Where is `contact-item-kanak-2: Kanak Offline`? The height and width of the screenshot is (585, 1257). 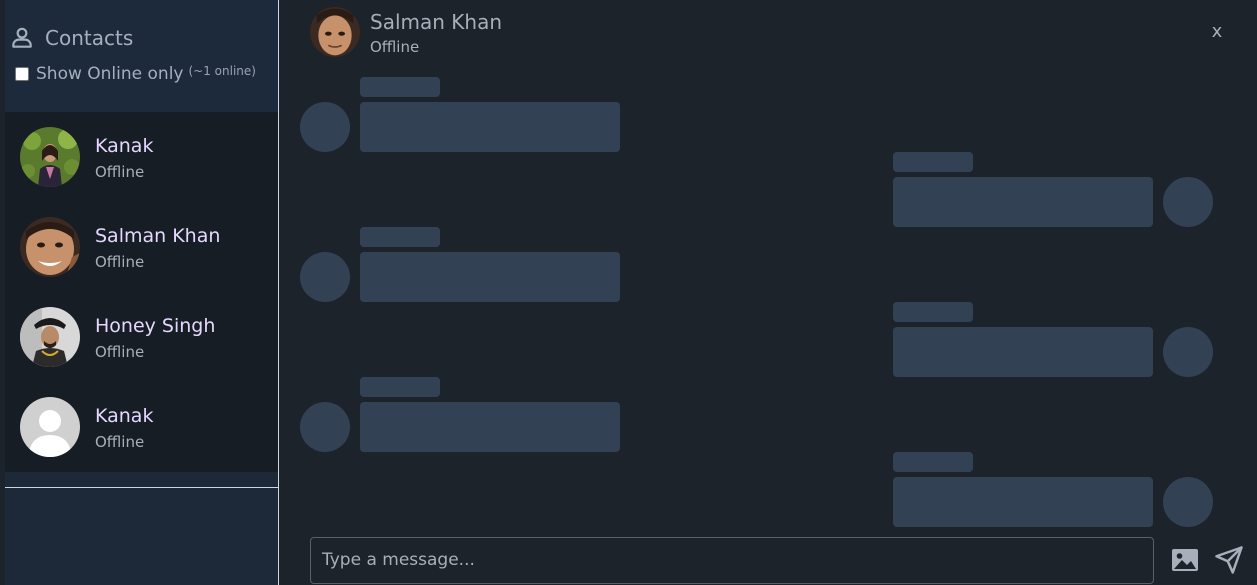
contact-item-kanak-2: Kanak Offline is located at coordinates (141, 427).